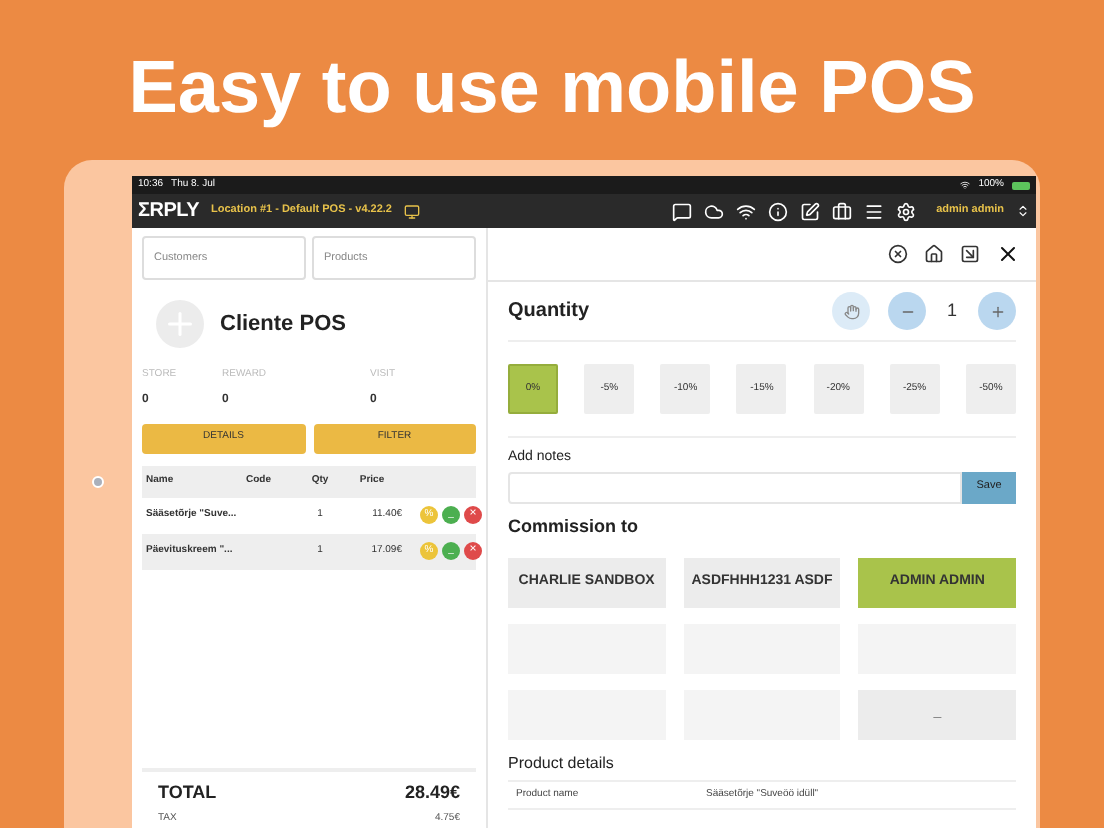 The width and height of the screenshot is (1104, 828). I want to click on total-amount: 28.49€, so click(432, 793).